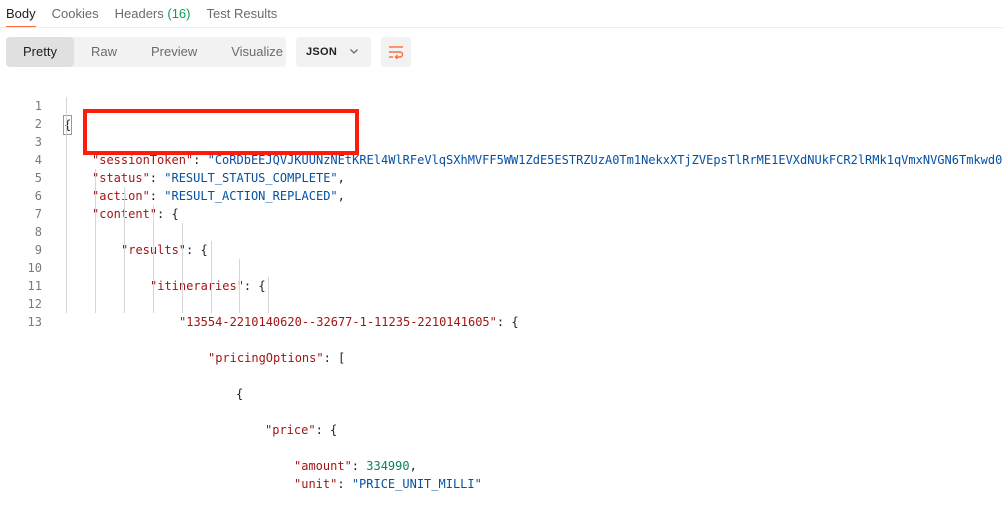 The width and height of the screenshot is (1003, 511). What do you see at coordinates (354, 51) in the screenshot?
I see `chevron-down-icon` at bounding box center [354, 51].